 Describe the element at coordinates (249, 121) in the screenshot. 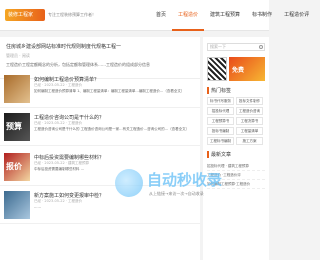

I see `tag-item: 工程决算书` at that location.